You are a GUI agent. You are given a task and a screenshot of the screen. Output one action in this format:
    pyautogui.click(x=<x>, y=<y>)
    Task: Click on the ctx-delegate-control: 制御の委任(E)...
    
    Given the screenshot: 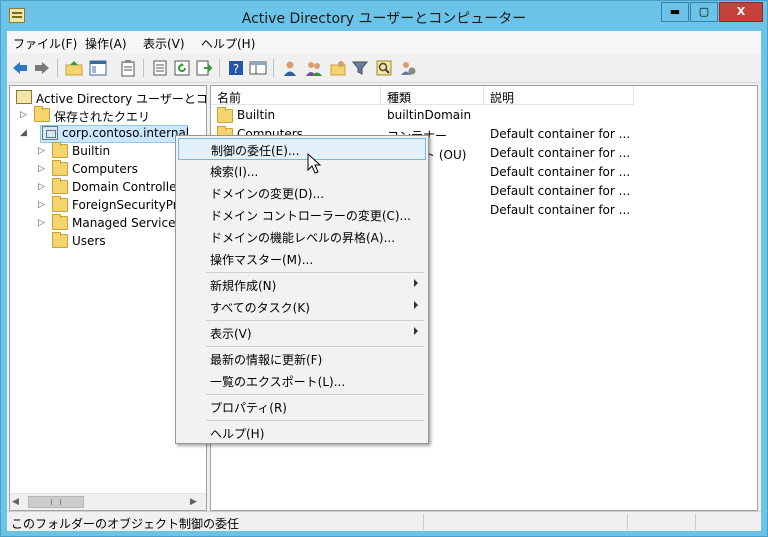 What is the action you would take?
    pyautogui.click(x=302, y=149)
    